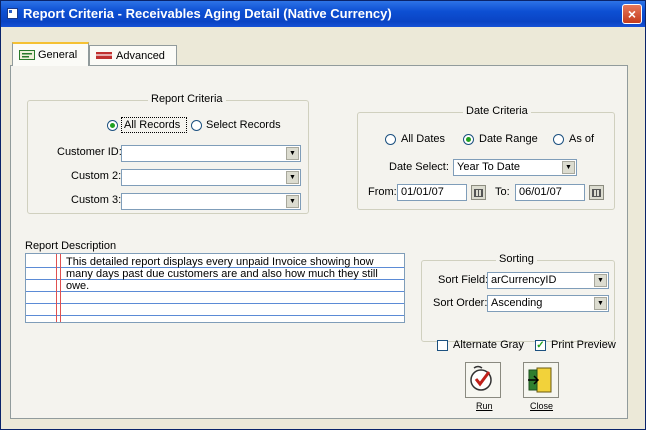 The image size is (646, 430). What do you see at coordinates (419, 167) in the screenshot?
I see `date-select-label: Date Select:` at bounding box center [419, 167].